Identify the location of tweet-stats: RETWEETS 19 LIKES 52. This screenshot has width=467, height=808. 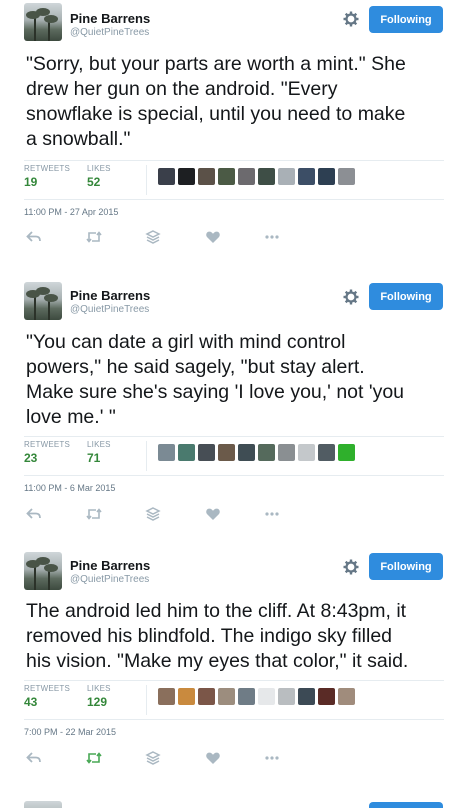
(234, 180).